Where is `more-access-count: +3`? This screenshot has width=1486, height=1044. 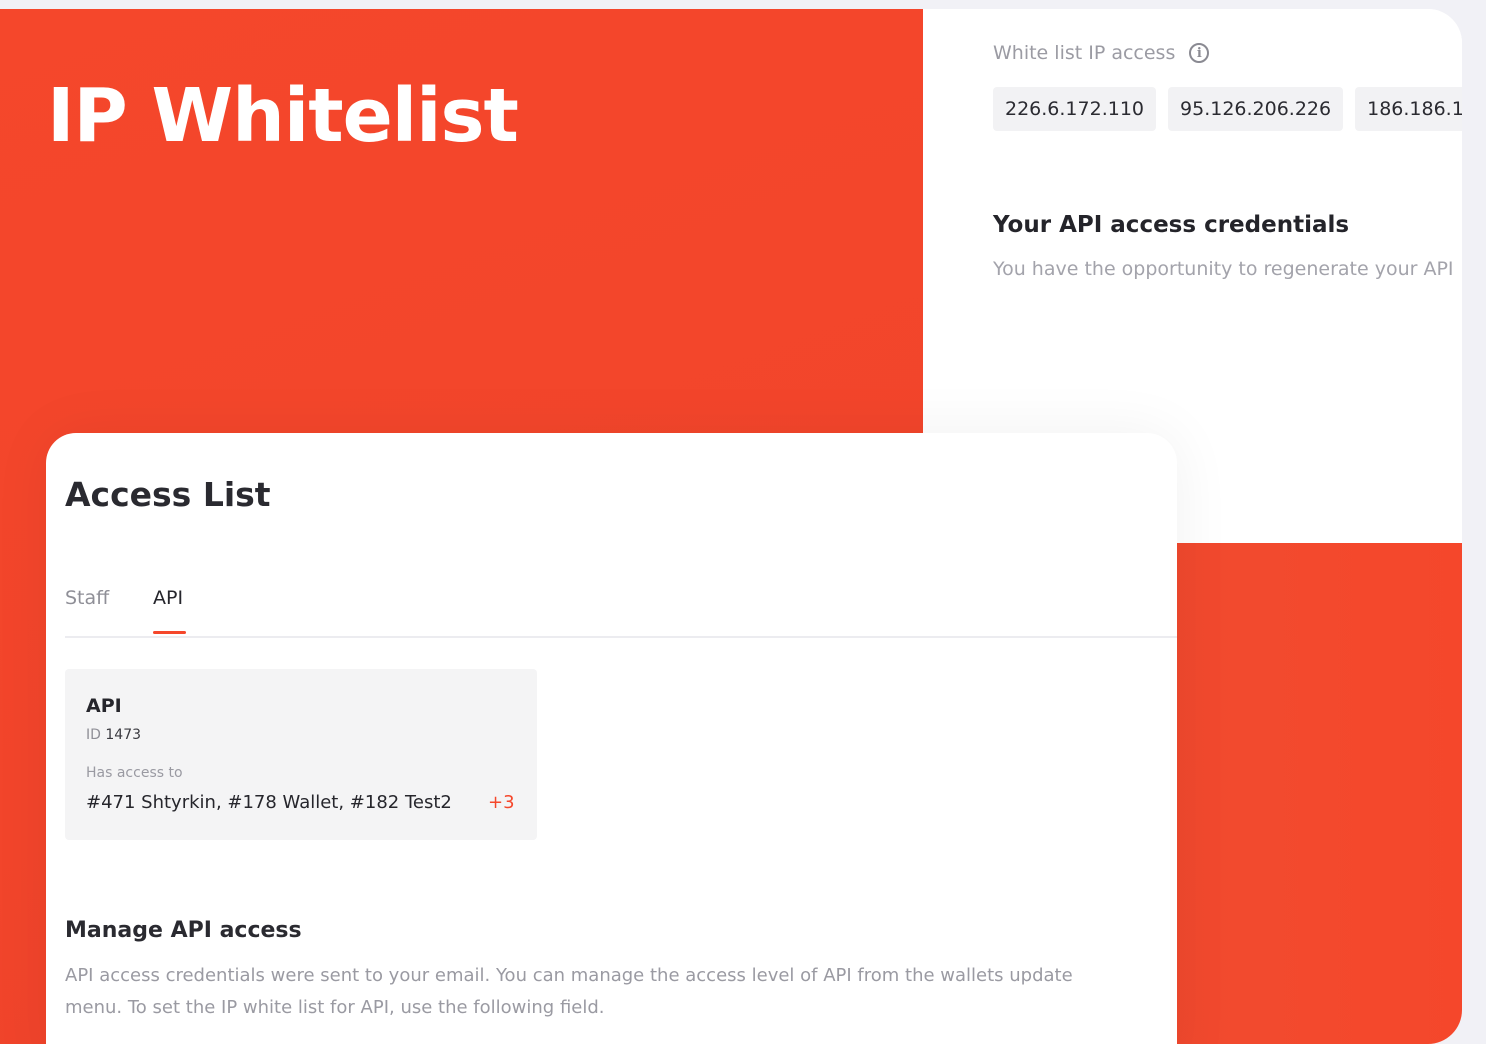 more-access-count: +3 is located at coordinates (501, 802).